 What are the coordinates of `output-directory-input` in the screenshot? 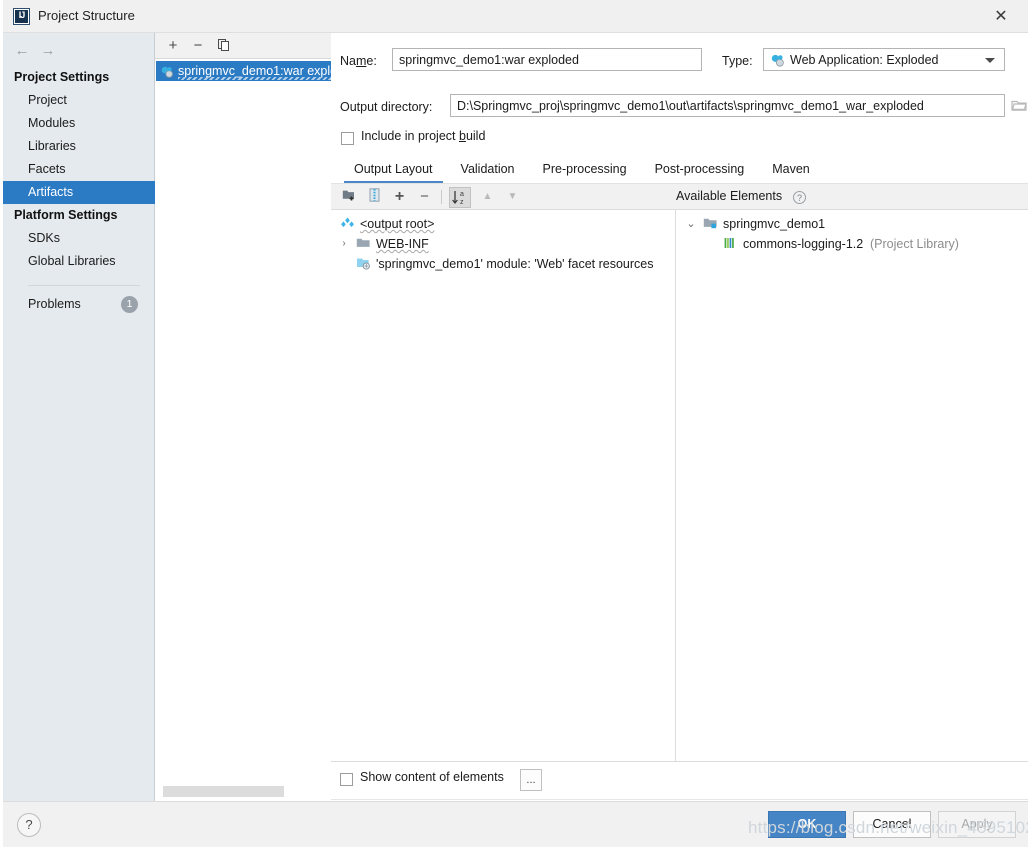 It's located at (727, 105).